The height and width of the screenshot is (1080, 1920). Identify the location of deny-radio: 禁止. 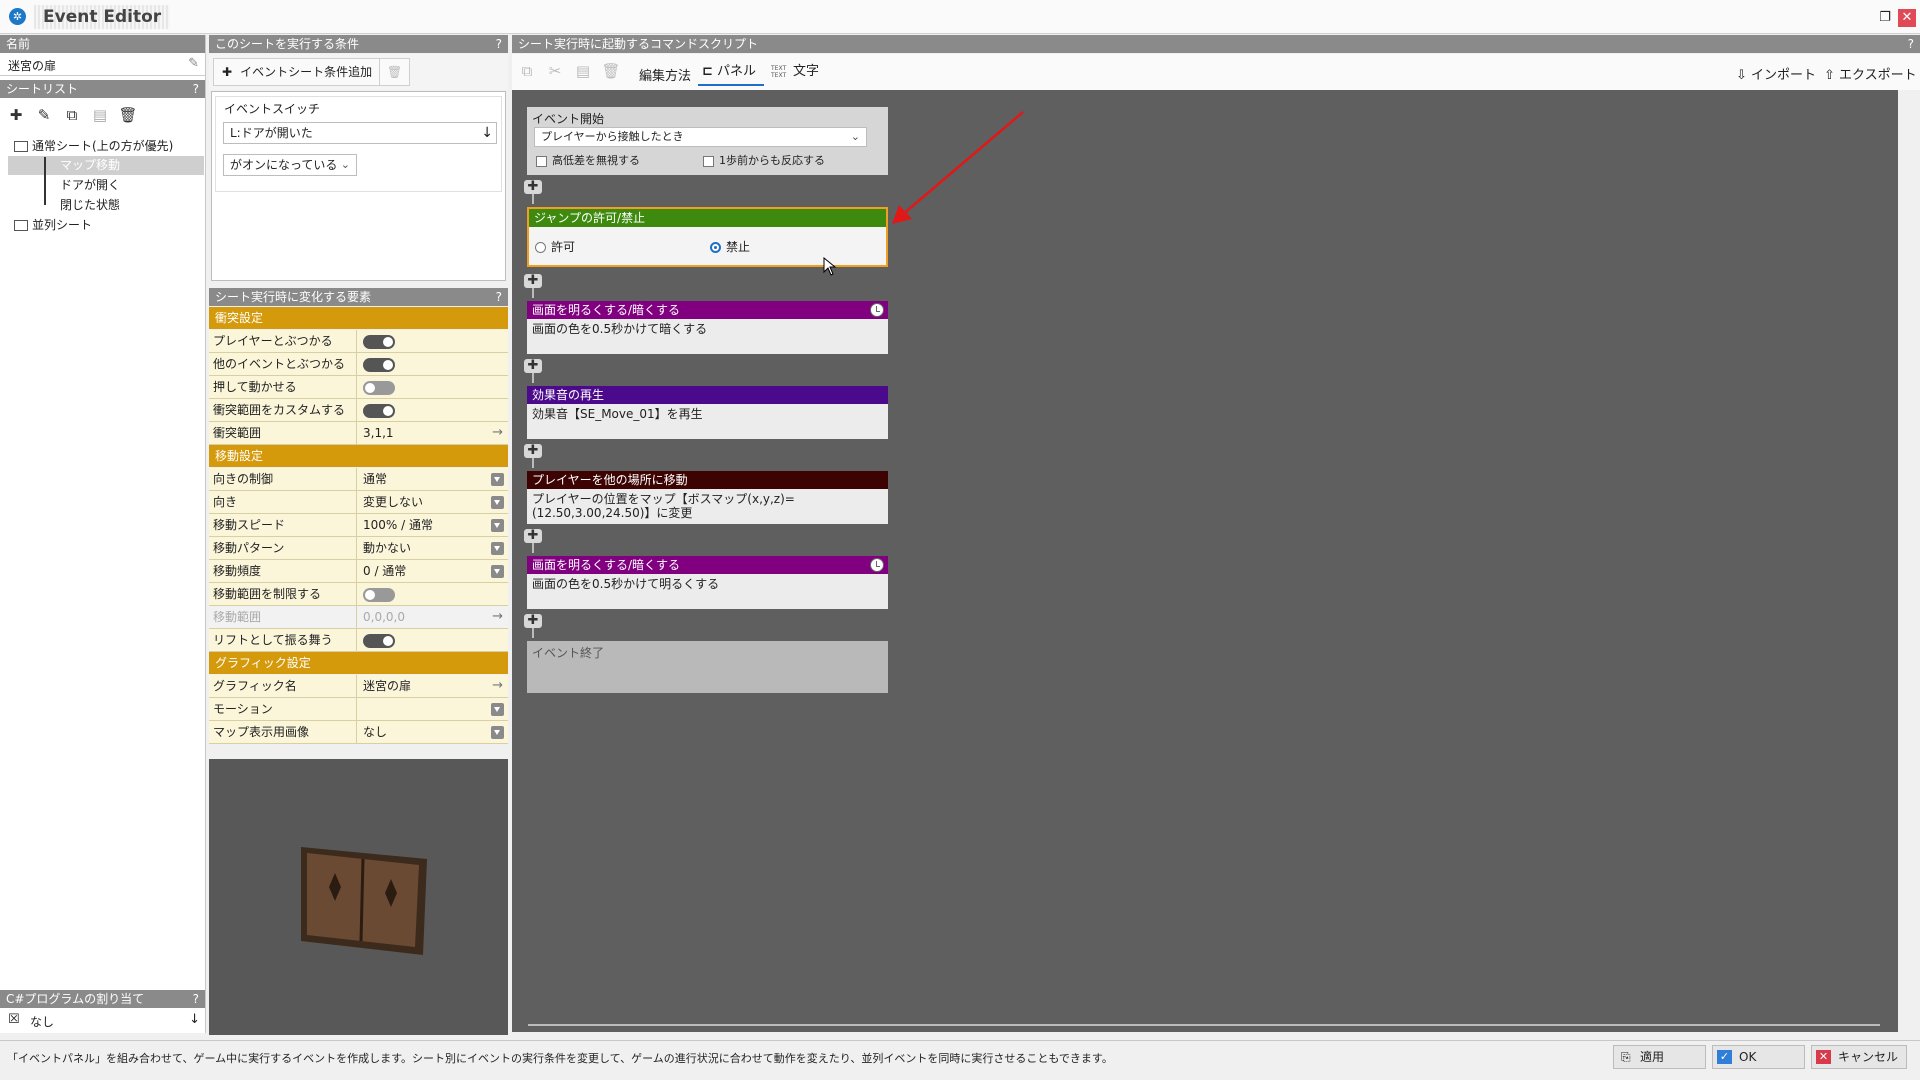
(730, 246).